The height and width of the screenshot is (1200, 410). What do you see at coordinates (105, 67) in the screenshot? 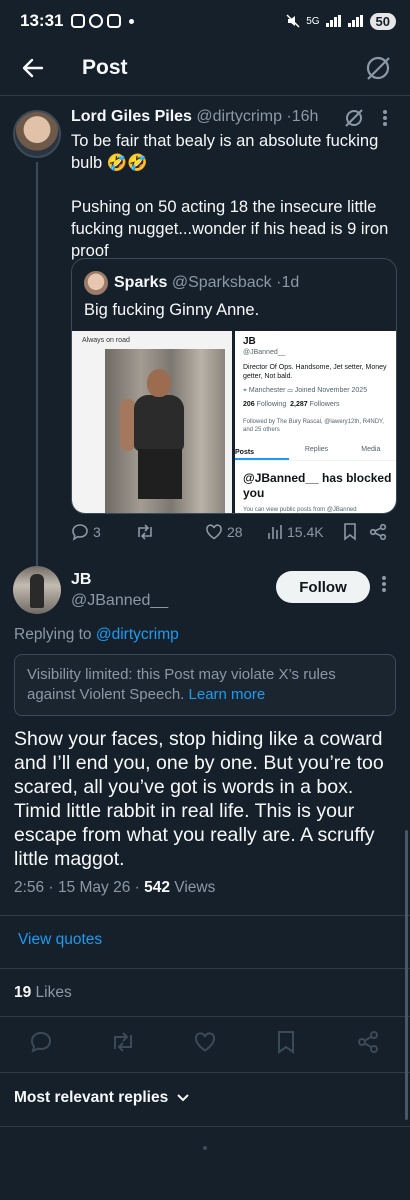
I see `page-title: Post` at bounding box center [105, 67].